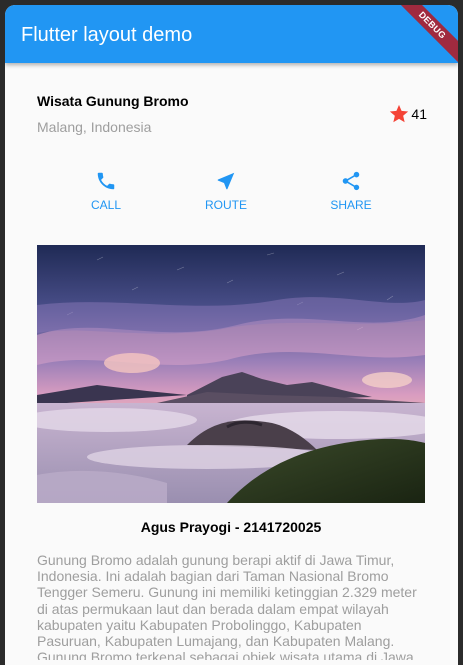  I want to click on app-bar: Flutter layout demo DEBUG, so click(231, 37).